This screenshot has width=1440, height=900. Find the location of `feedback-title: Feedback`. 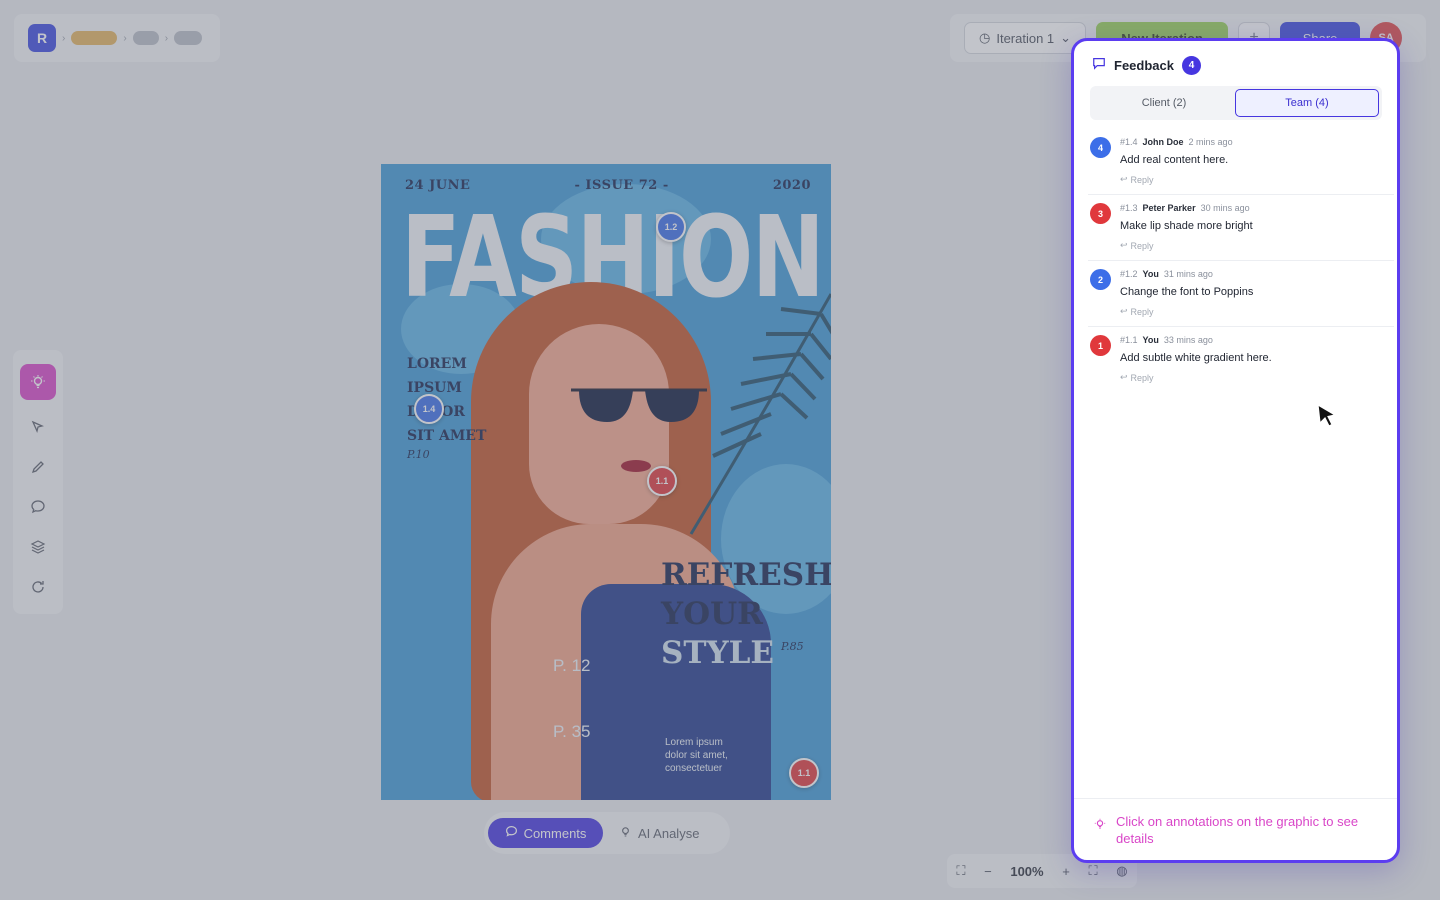

feedback-title: Feedback is located at coordinates (1144, 65).